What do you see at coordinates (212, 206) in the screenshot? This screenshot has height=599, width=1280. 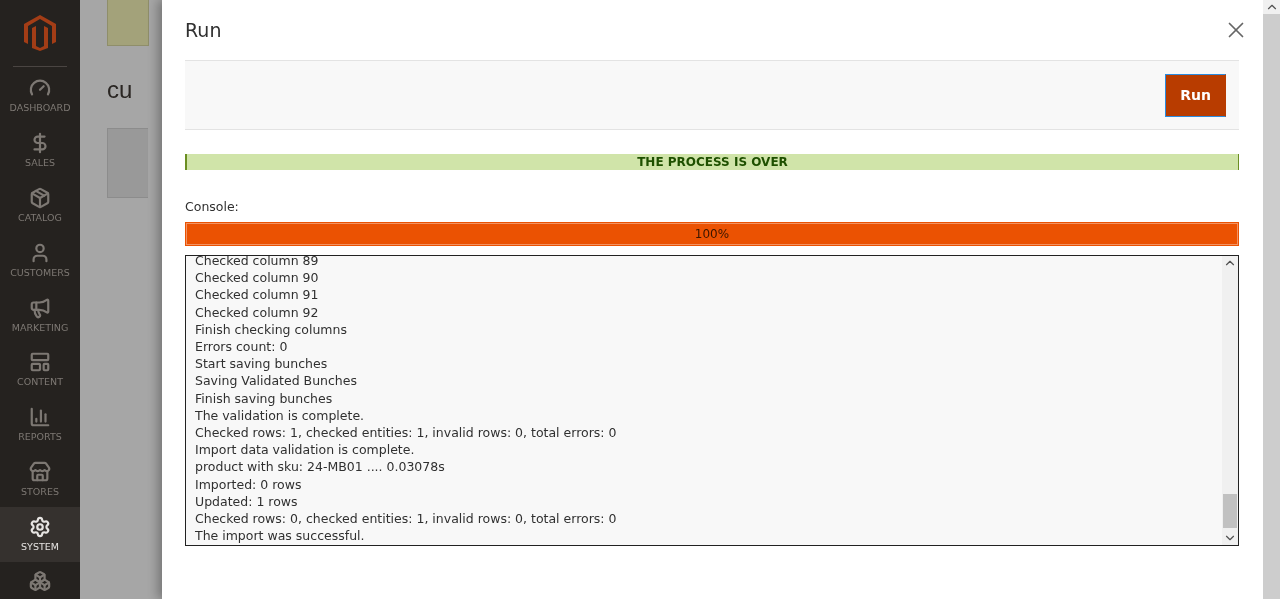 I see `console-label: Console:` at bounding box center [212, 206].